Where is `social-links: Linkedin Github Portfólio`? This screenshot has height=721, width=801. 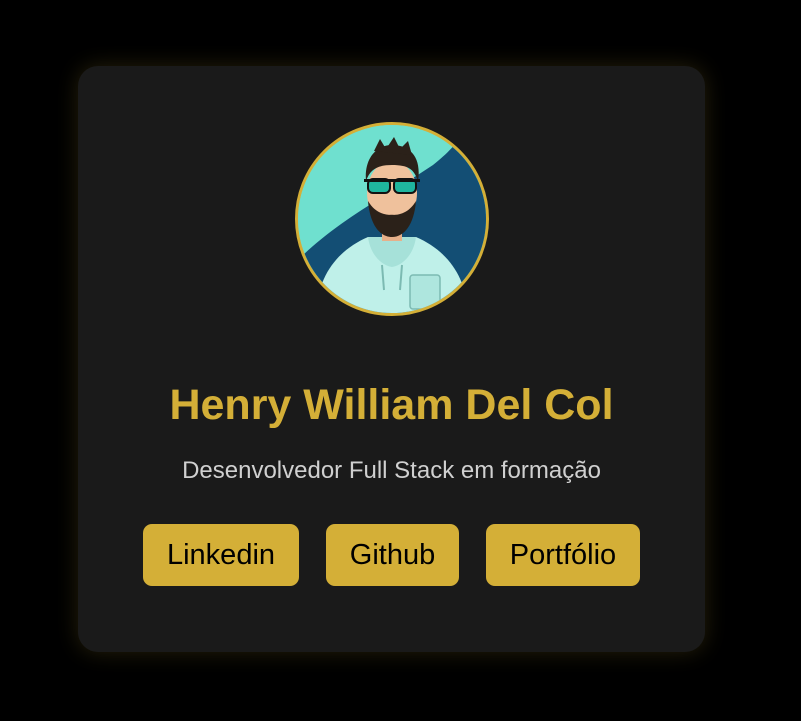
social-links: Linkedin Github Portfólio is located at coordinates (391, 555).